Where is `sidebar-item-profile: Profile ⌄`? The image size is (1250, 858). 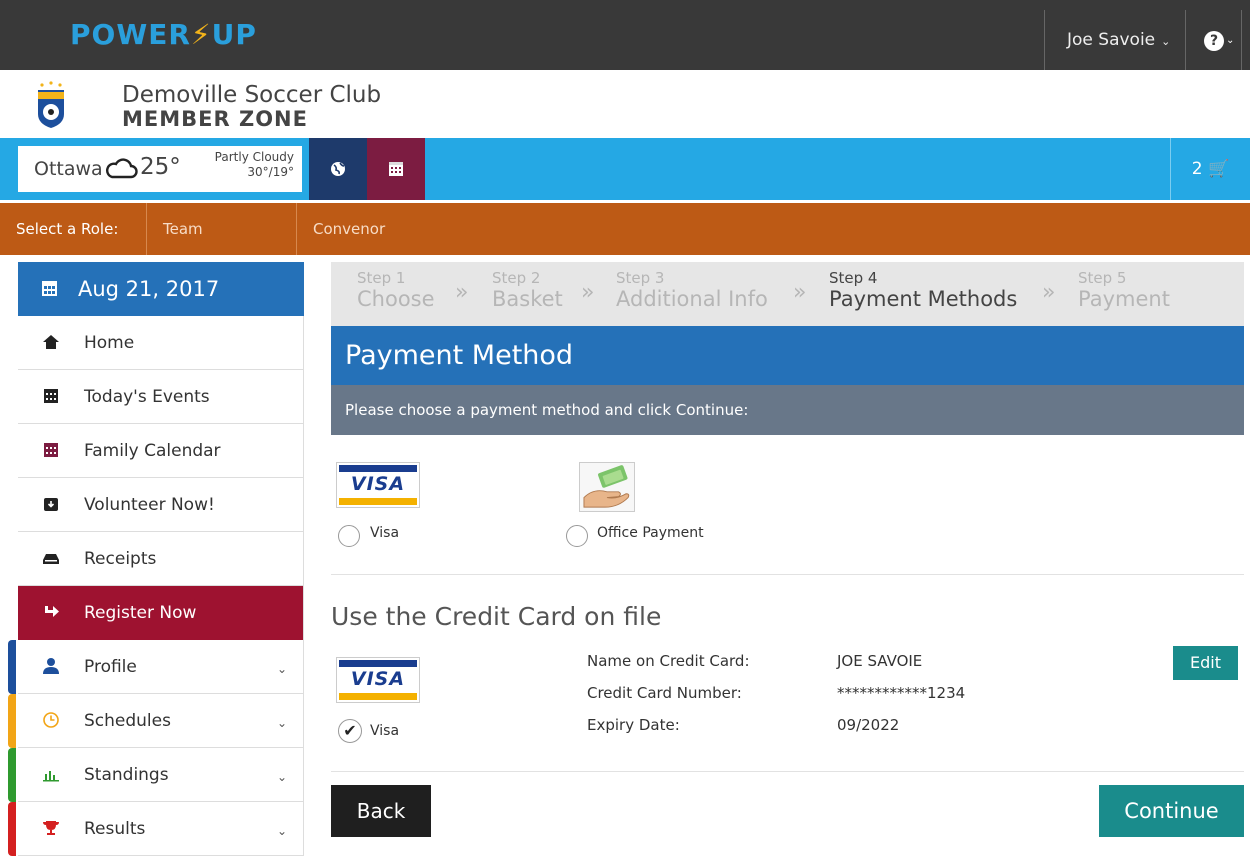 sidebar-item-profile: Profile ⌄ is located at coordinates (156, 667).